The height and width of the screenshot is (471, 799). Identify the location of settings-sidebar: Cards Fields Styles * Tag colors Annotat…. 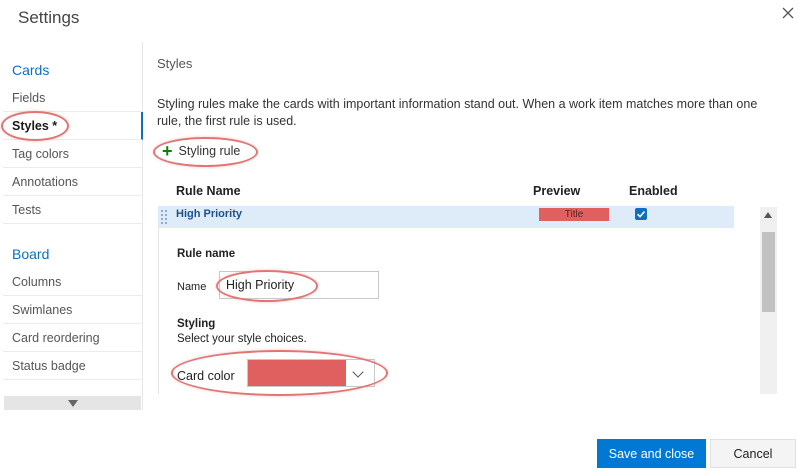
(73, 226).